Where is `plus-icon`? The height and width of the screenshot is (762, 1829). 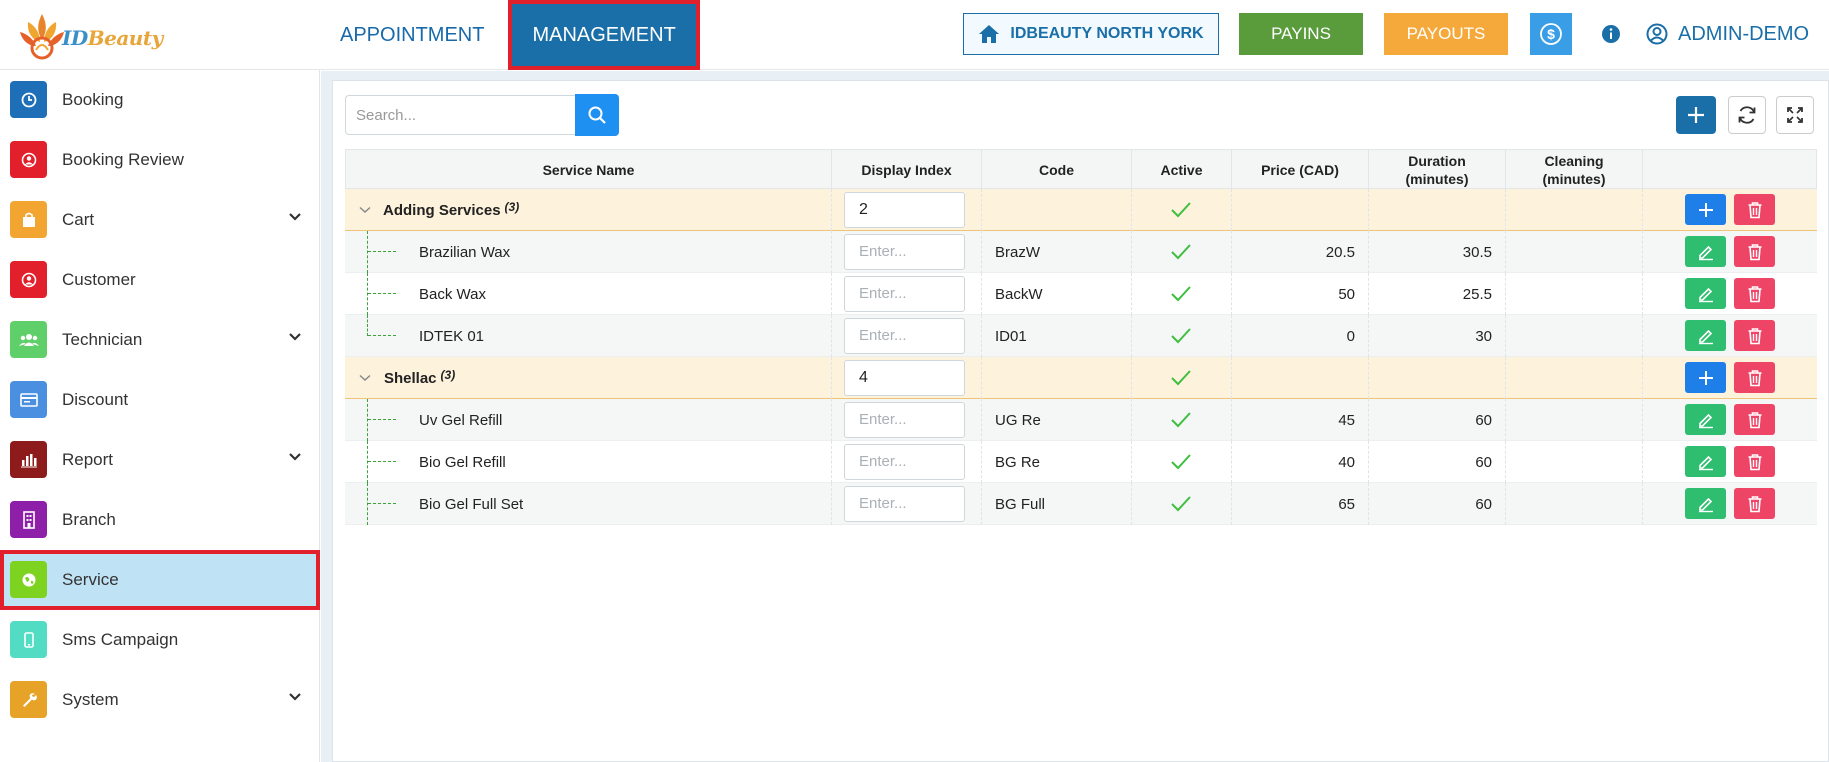
plus-icon is located at coordinates (1705, 209).